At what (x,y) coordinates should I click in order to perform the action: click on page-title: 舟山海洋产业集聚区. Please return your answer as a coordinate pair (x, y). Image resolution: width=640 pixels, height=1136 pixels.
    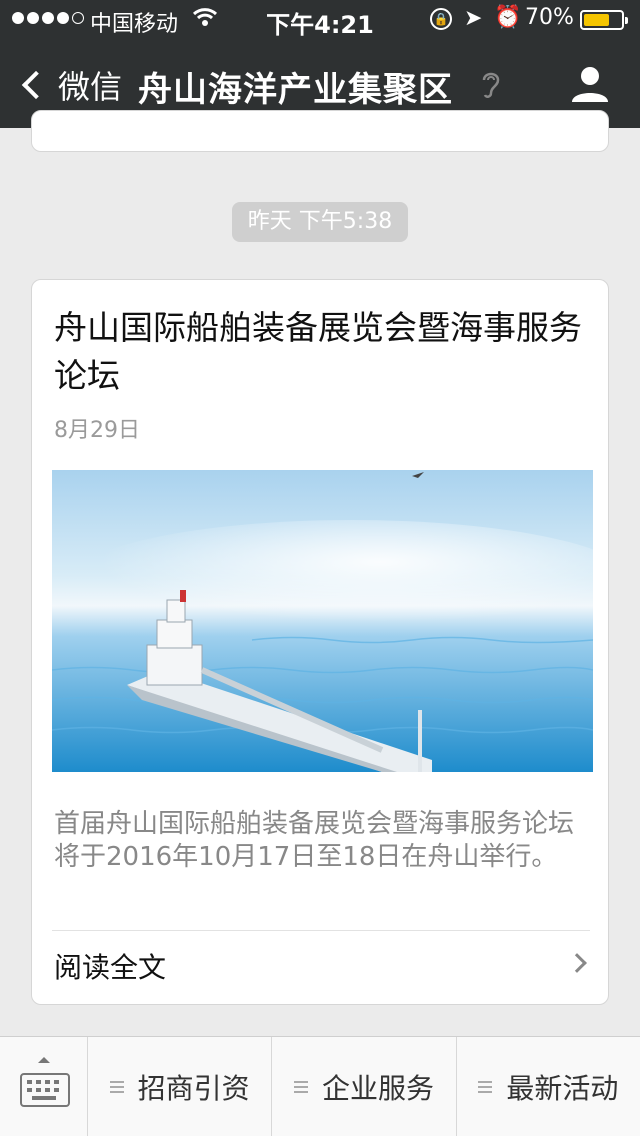
    Looking at the image, I should click on (295, 90).